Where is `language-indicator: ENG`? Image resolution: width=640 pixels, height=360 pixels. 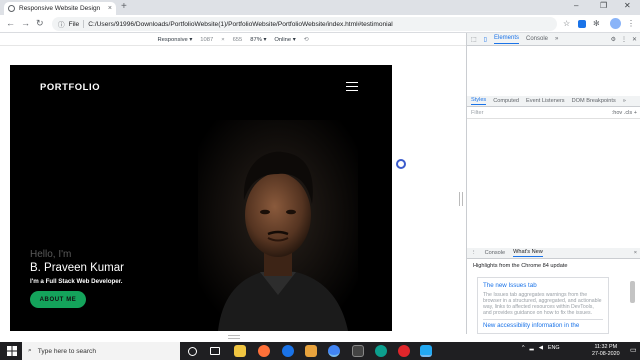
language-indicator: ENG is located at coordinates (554, 348).